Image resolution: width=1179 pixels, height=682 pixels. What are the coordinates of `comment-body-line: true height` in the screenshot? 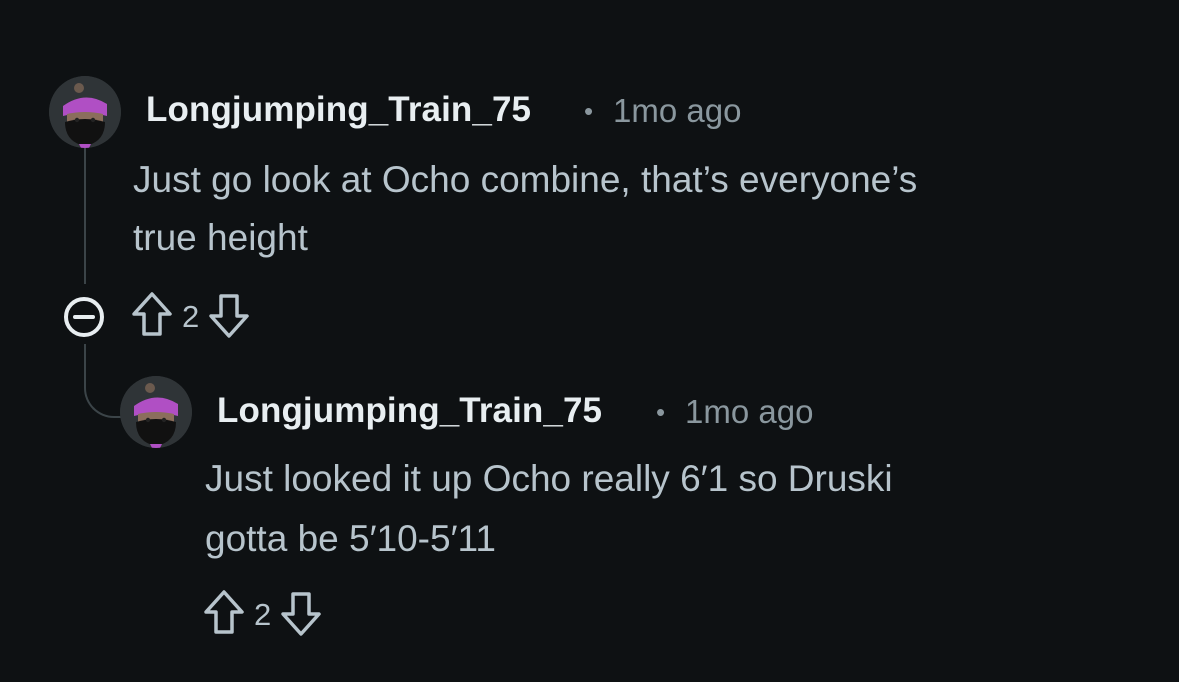 It's located at (220, 237).